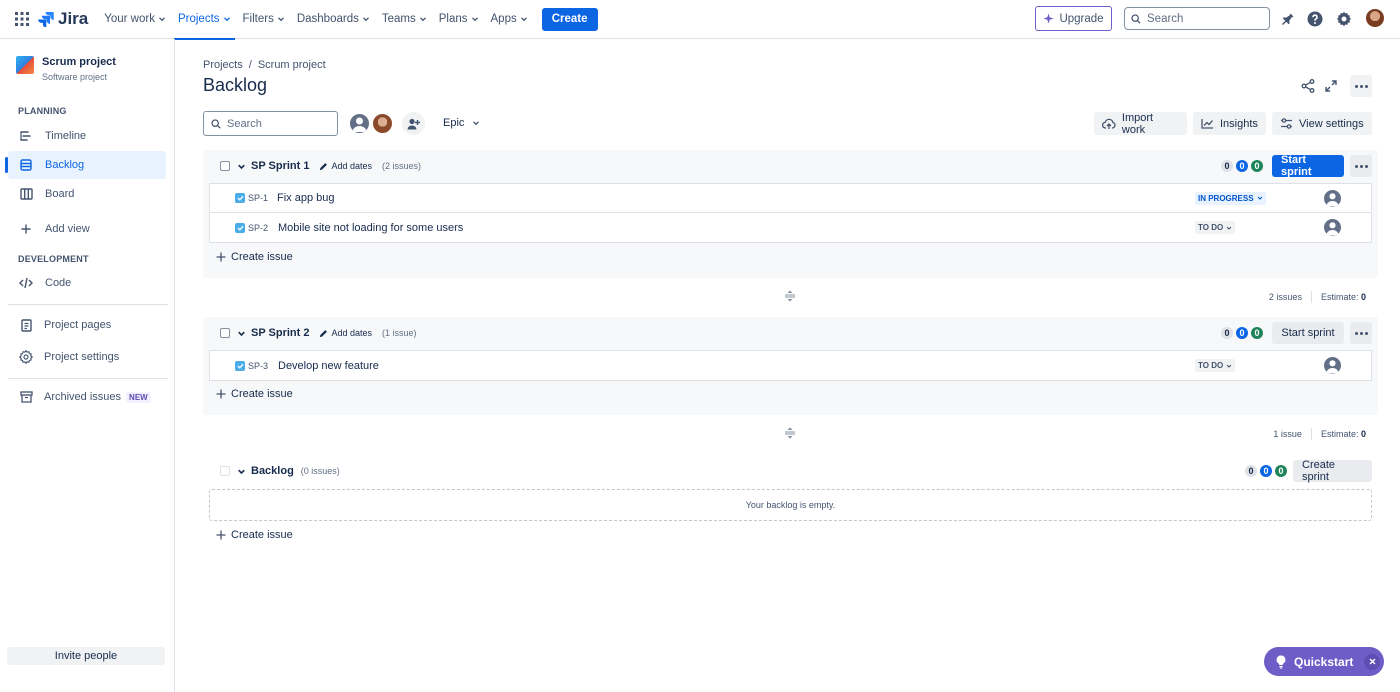 Image resolution: width=1400 pixels, height=692 pixels. Describe the element at coordinates (1319, 434) in the screenshot. I see `sprint-footer: 1 issue Estimate: 0` at that location.